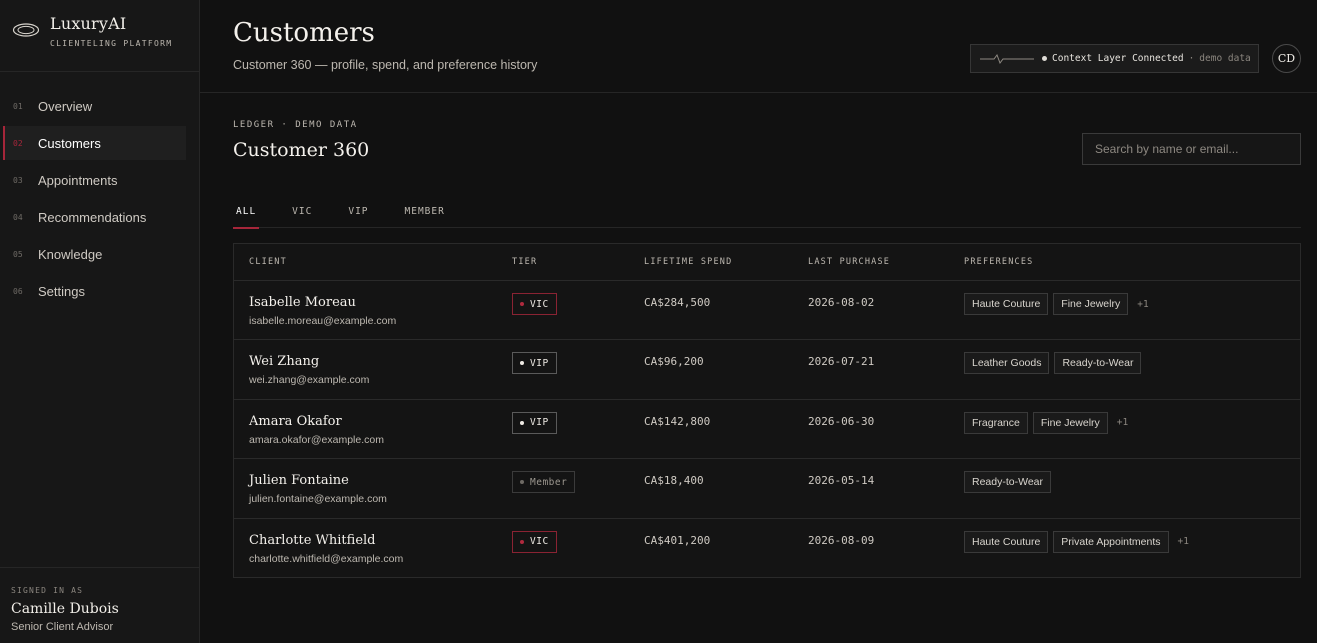 The width and height of the screenshot is (1317, 643). What do you see at coordinates (358, 214) in the screenshot?
I see `tab-vip: VIP` at bounding box center [358, 214].